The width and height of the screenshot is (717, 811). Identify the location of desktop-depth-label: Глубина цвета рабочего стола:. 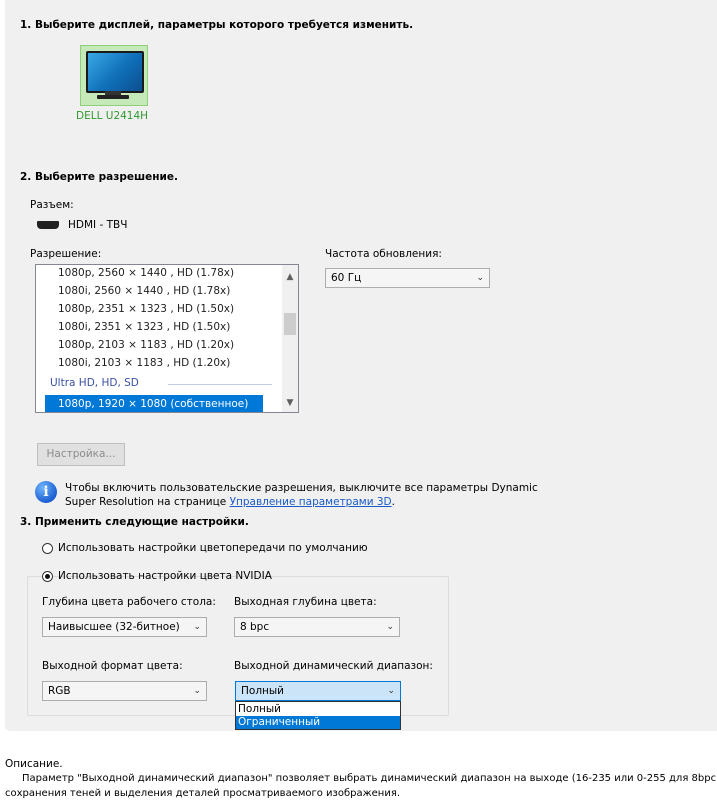
(129, 602).